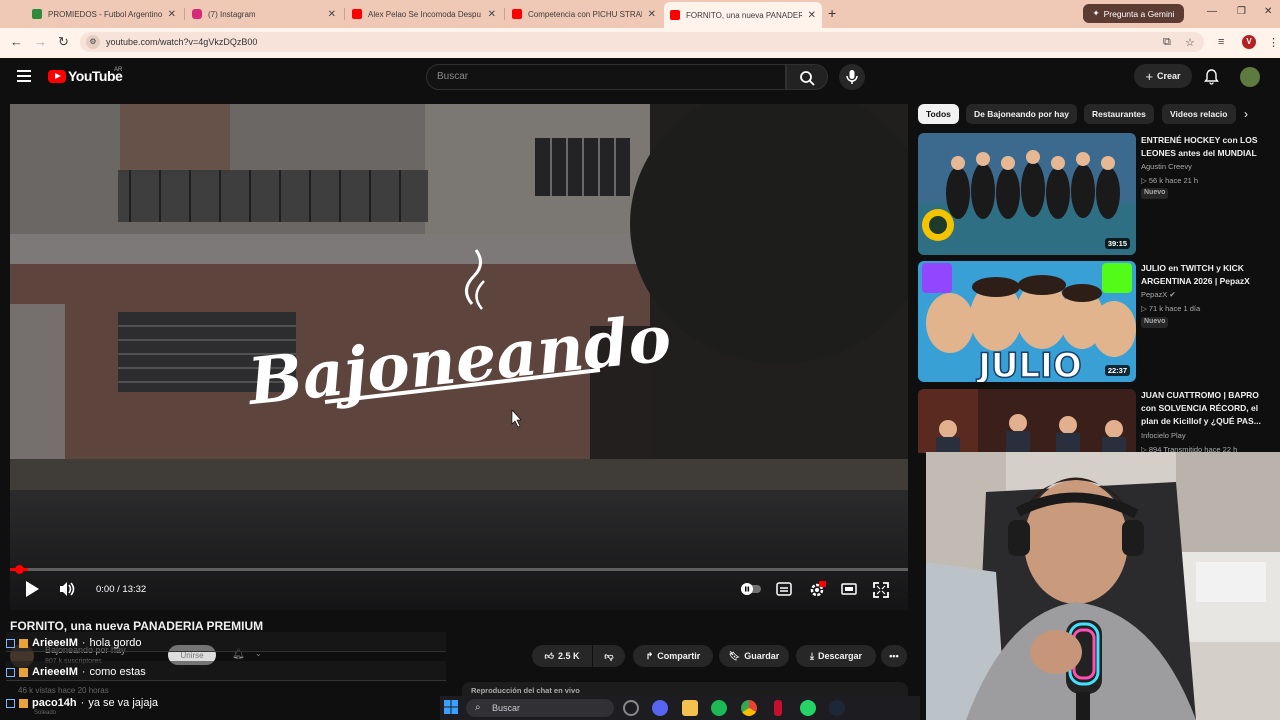  I want to click on taskbar-search-placeholder: Buscar, so click(506, 708).